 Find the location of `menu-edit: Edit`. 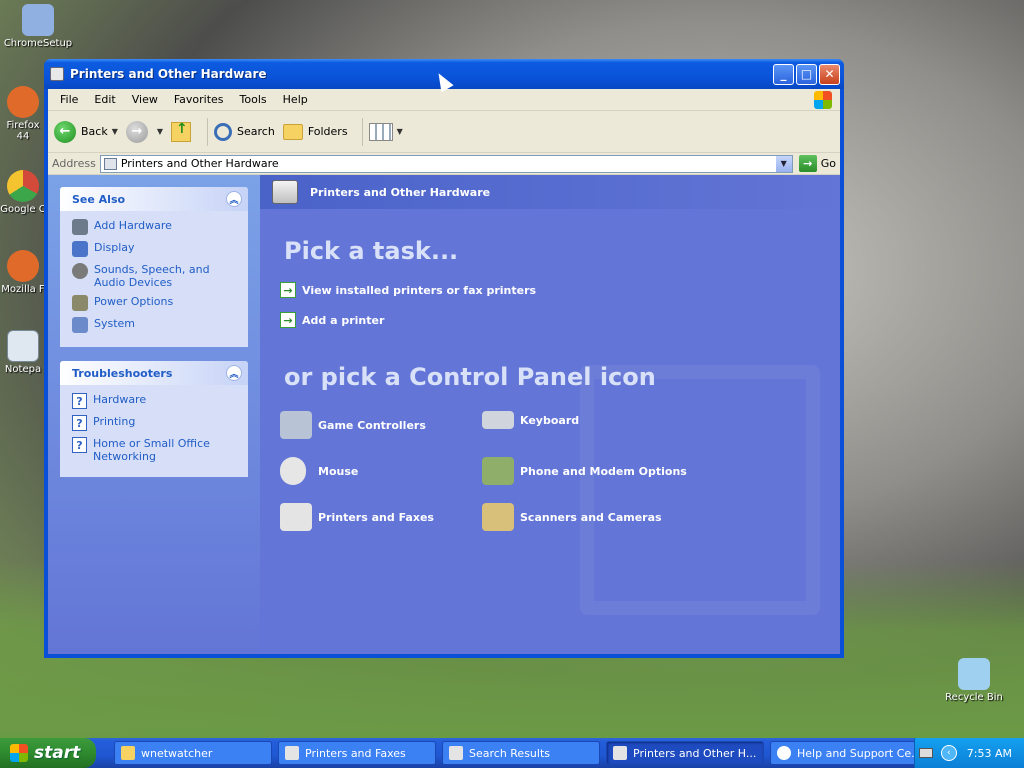

menu-edit: Edit is located at coordinates (104, 99).